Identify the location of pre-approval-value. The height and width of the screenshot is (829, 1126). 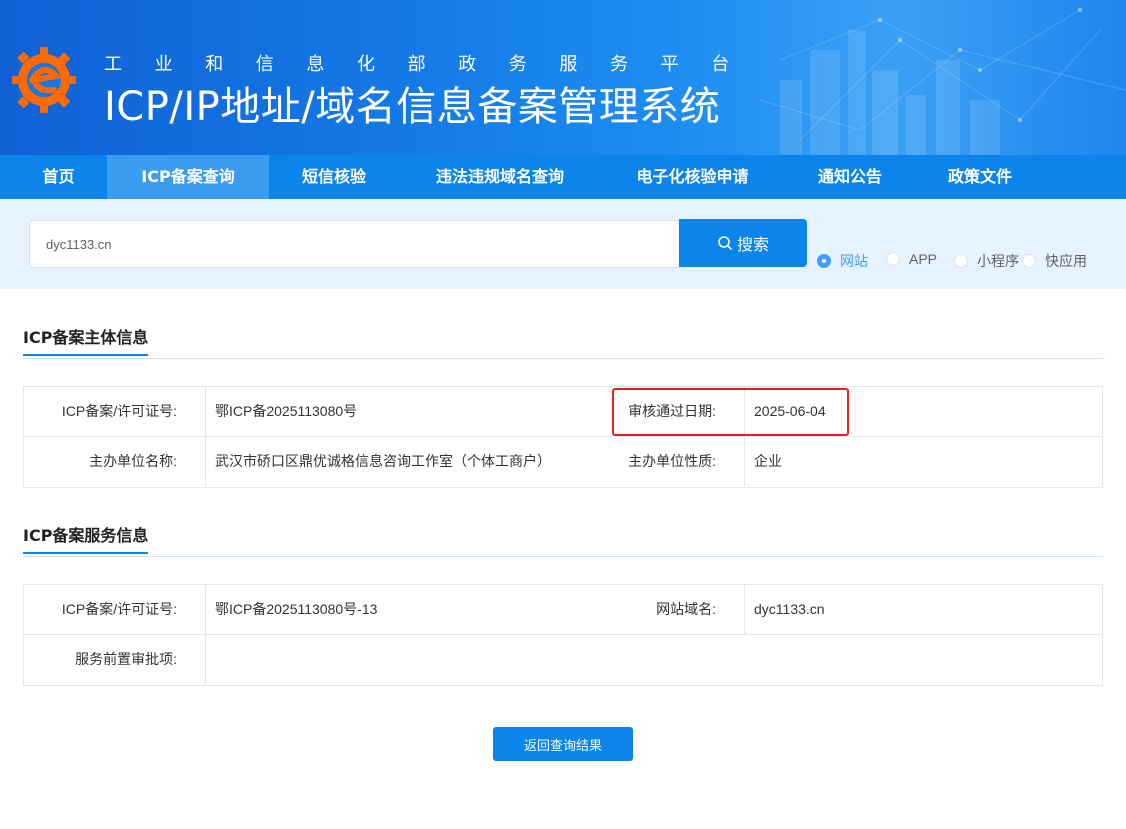
(653, 659).